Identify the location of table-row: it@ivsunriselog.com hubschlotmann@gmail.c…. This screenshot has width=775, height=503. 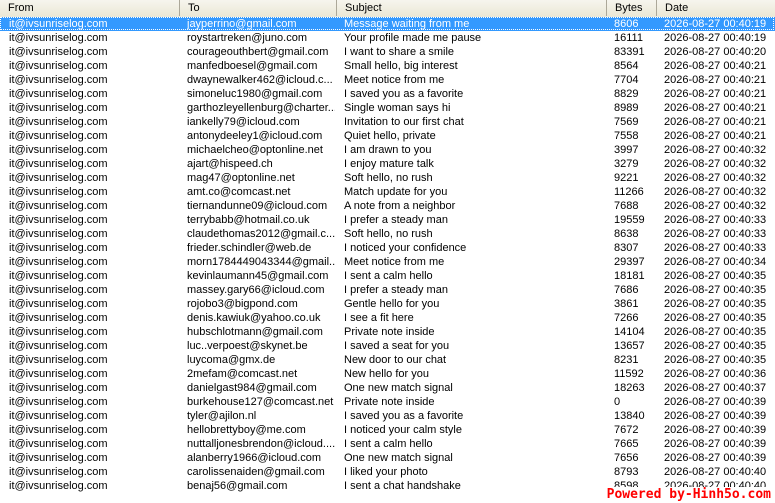
(387, 332).